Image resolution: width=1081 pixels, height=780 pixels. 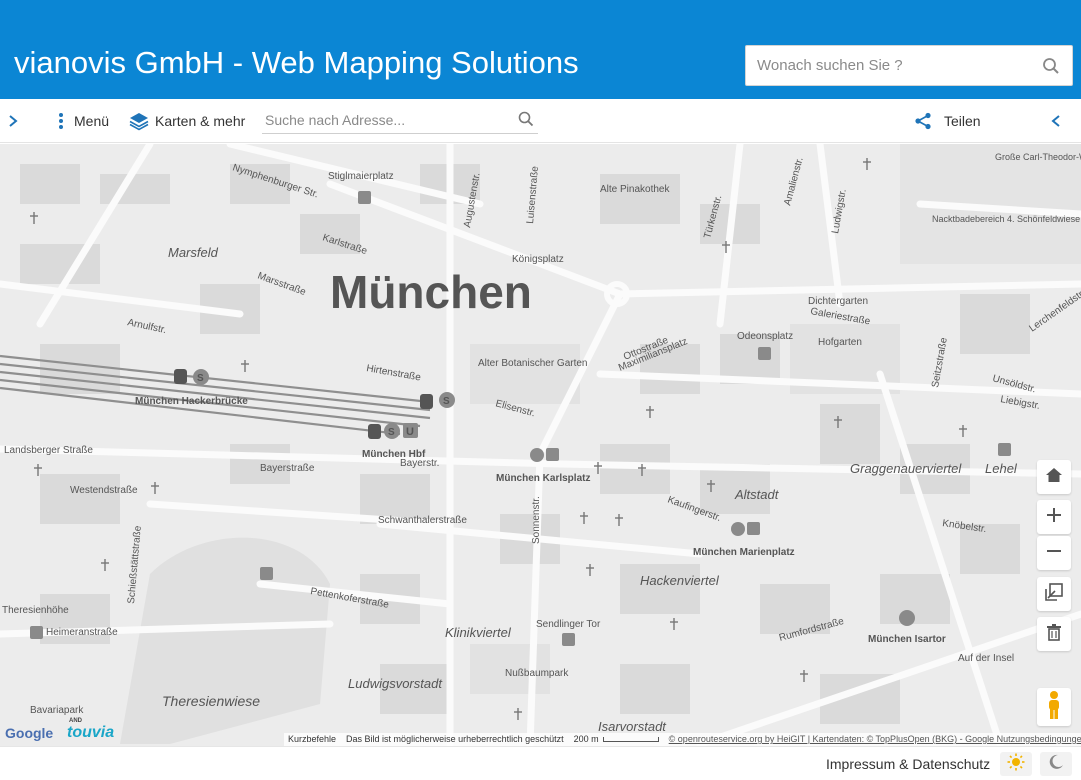 I want to click on street-label: Nacktbadebereich 4. Schönfeldwiese, so click(x=1006, y=219).